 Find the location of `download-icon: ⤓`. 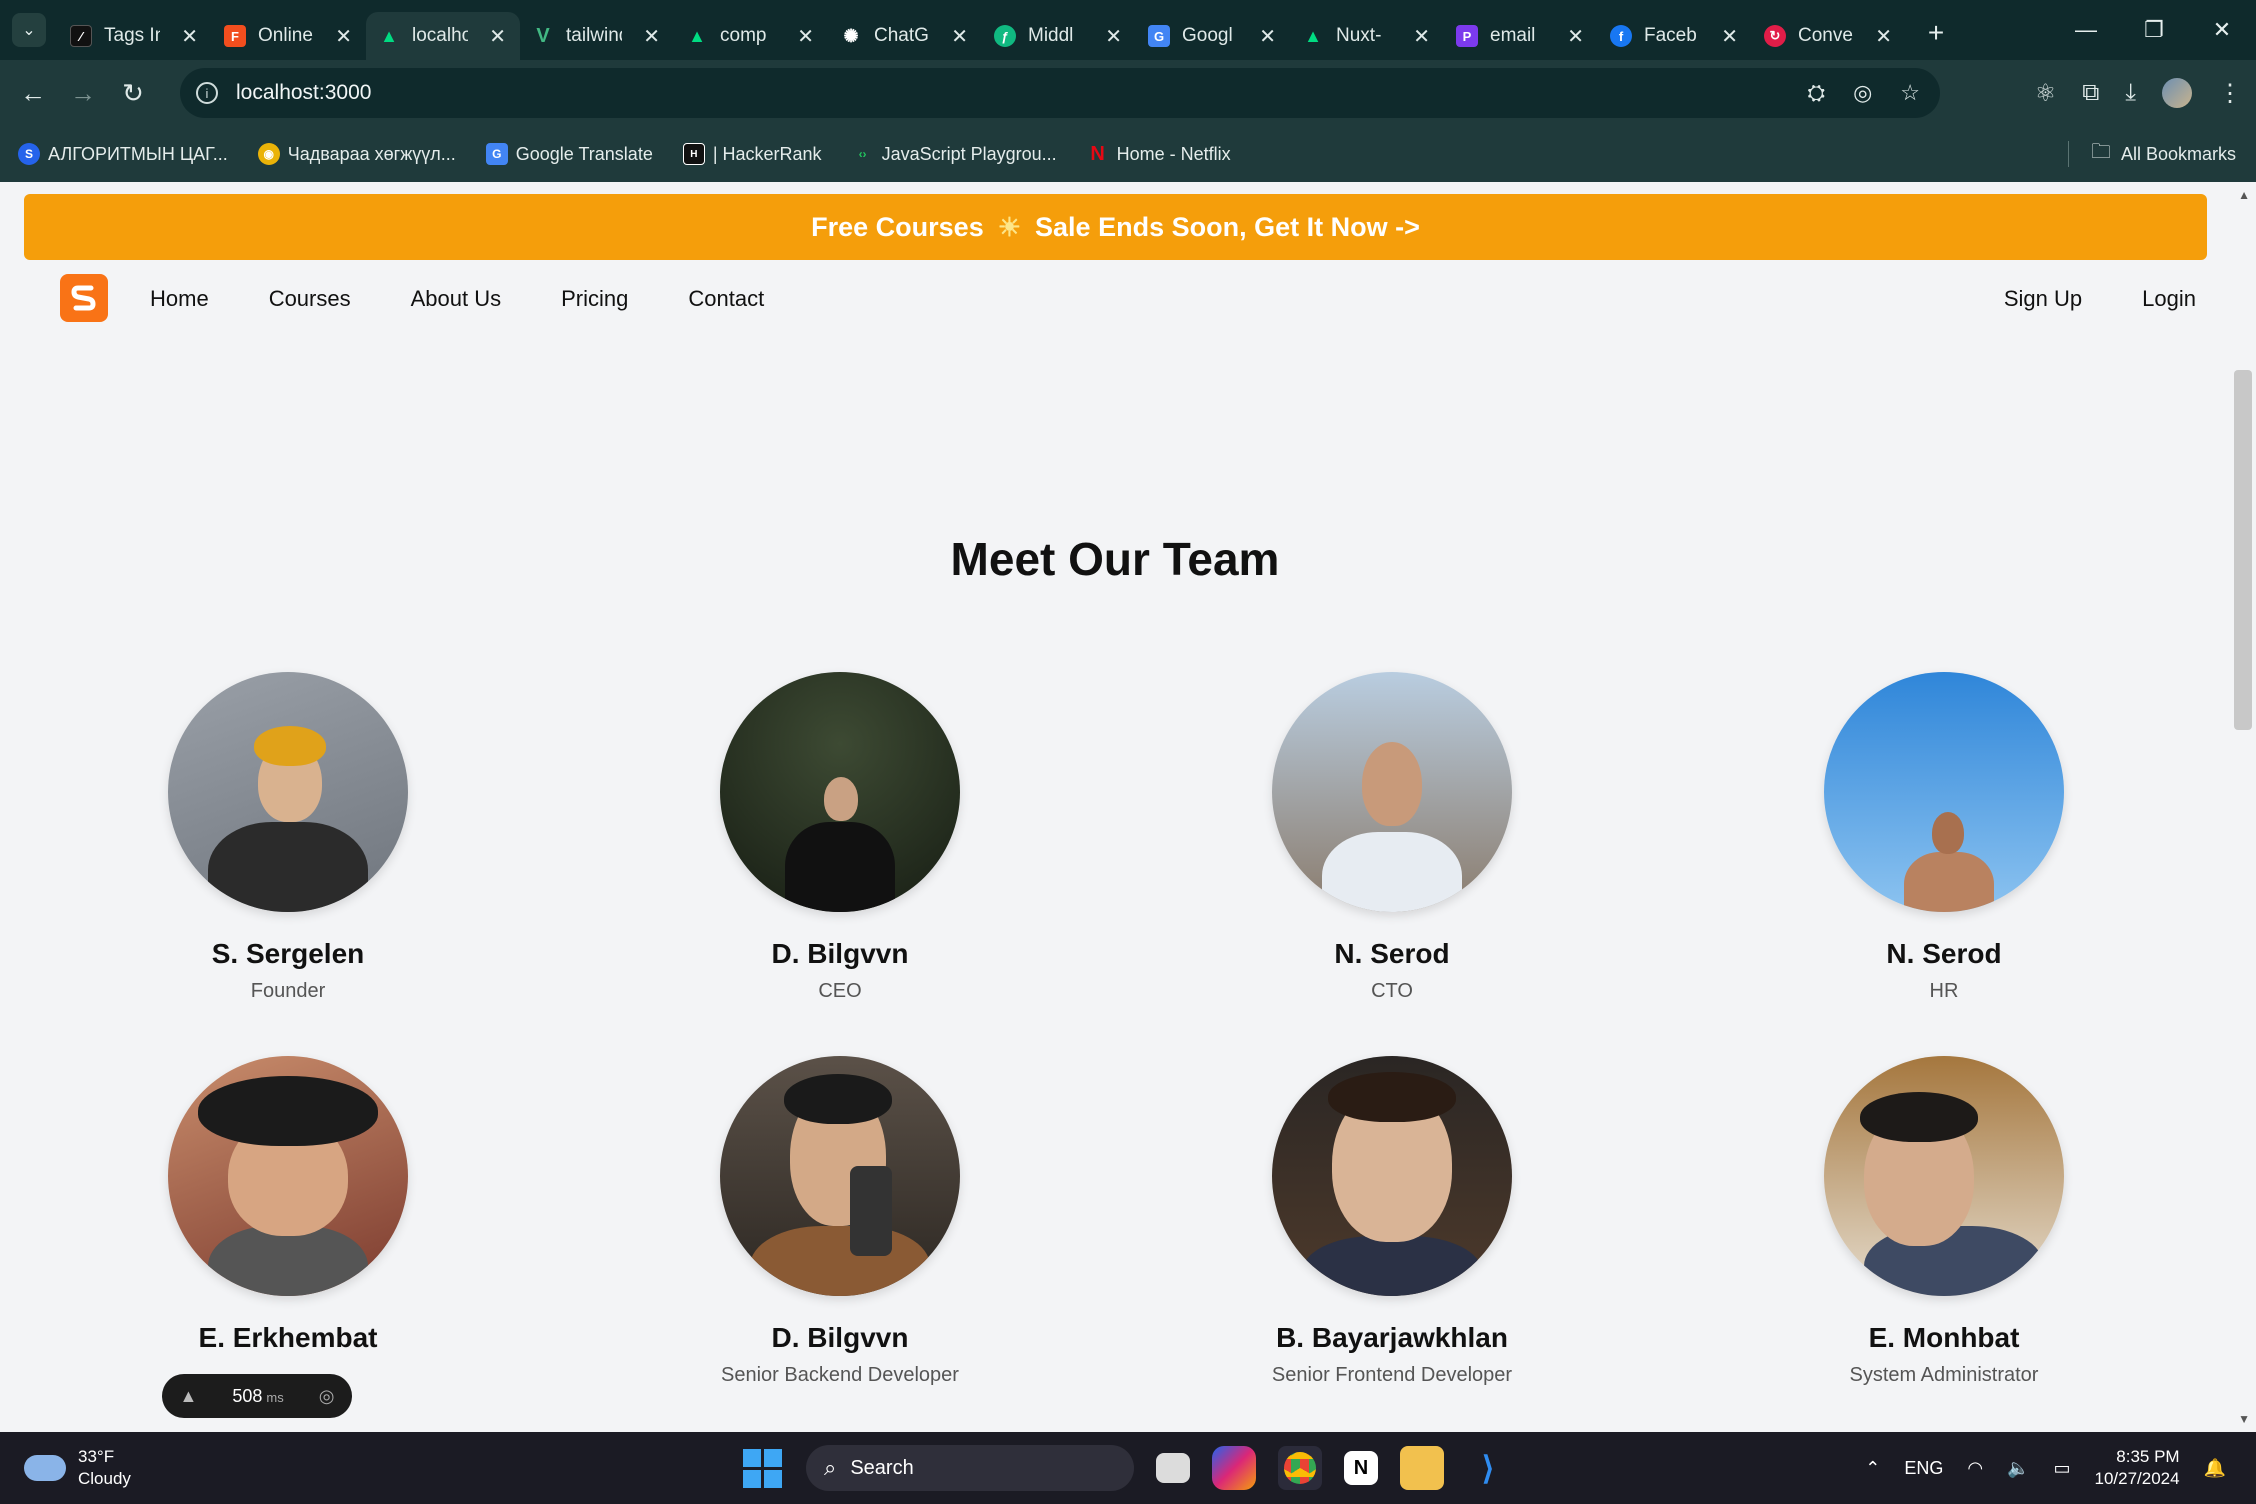

download-icon: ⤓ is located at coordinates (2130, 93).